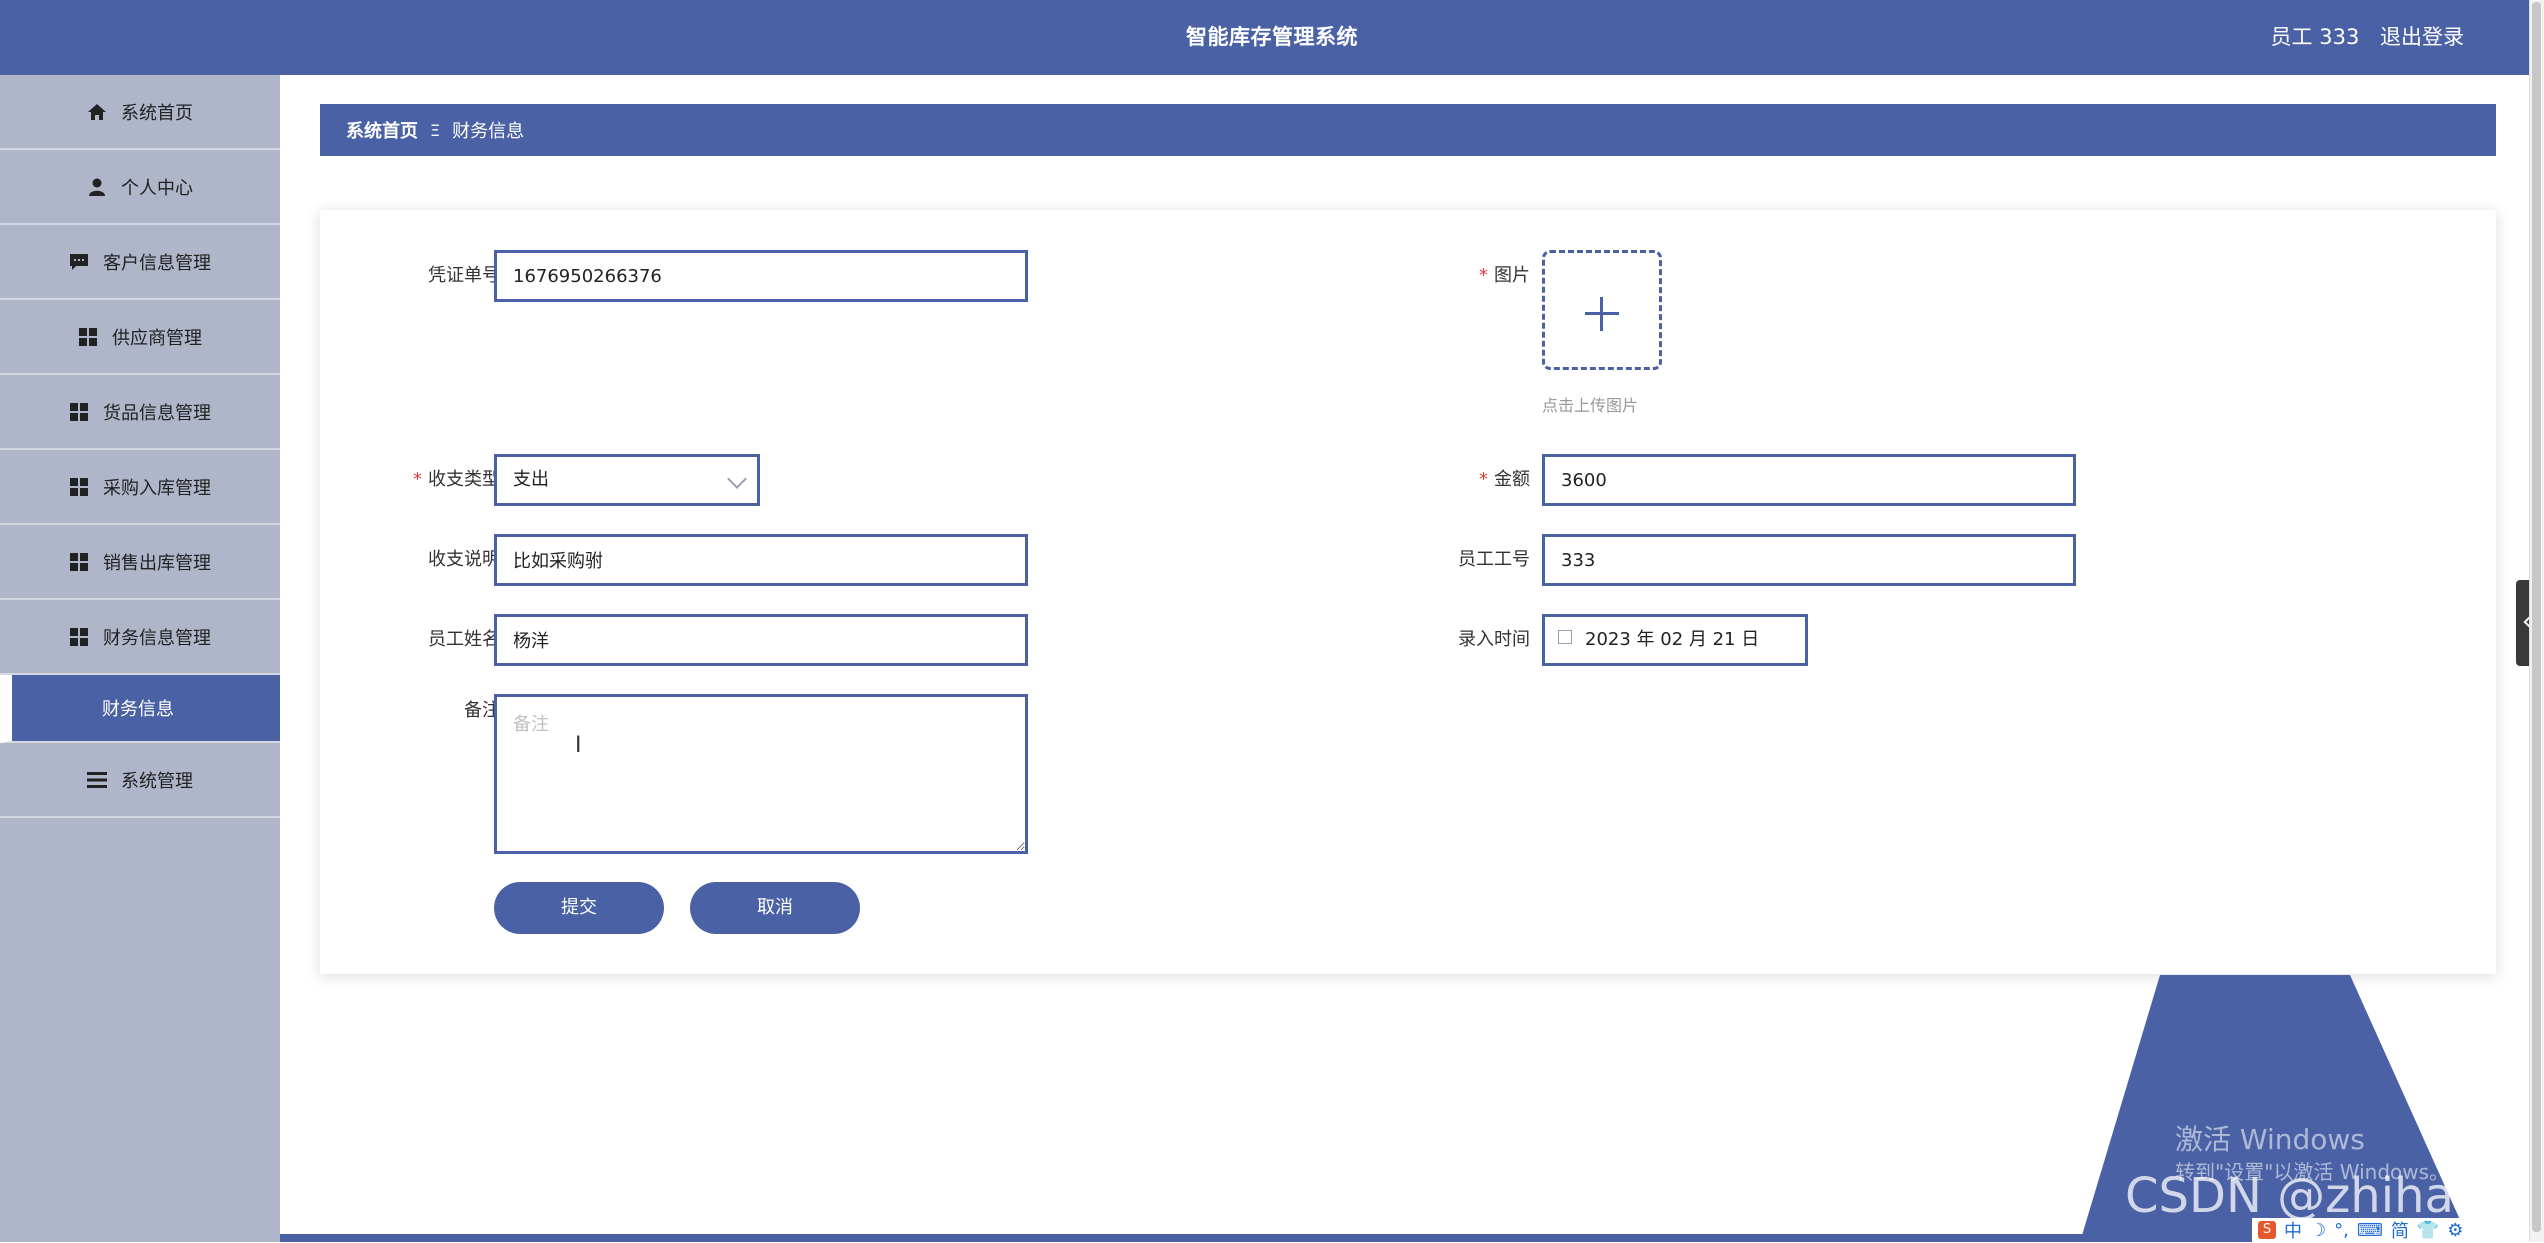 This screenshot has width=2544, height=1243. What do you see at coordinates (761, 560) in the screenshot?
I see `description-input` at bounding box center [761, 560].